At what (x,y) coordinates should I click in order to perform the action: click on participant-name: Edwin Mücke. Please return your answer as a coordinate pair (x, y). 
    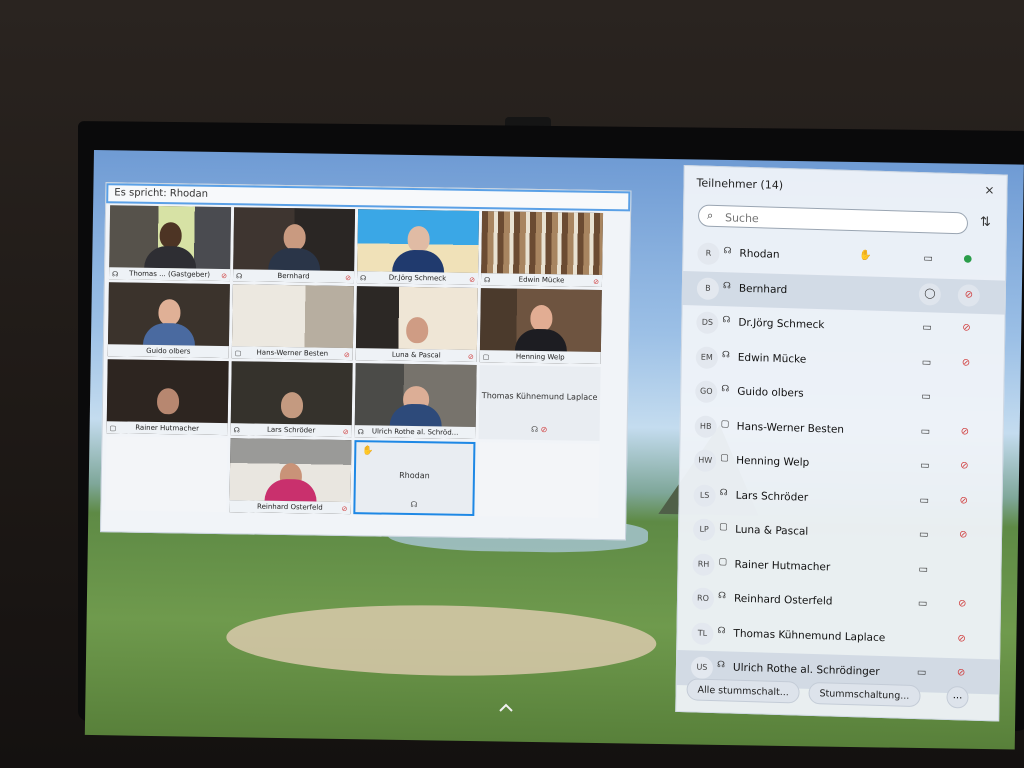
    Looking at the image, I should click on (772, 358).